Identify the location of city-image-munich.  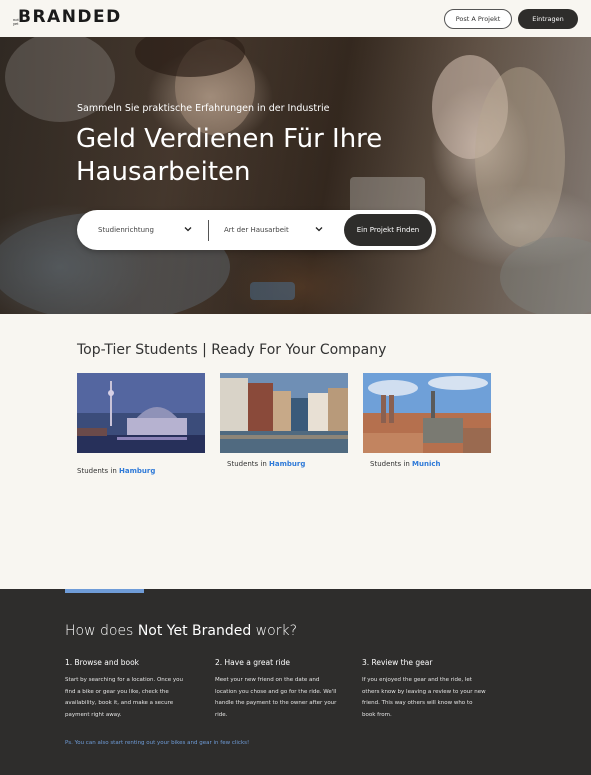
(427, 413).